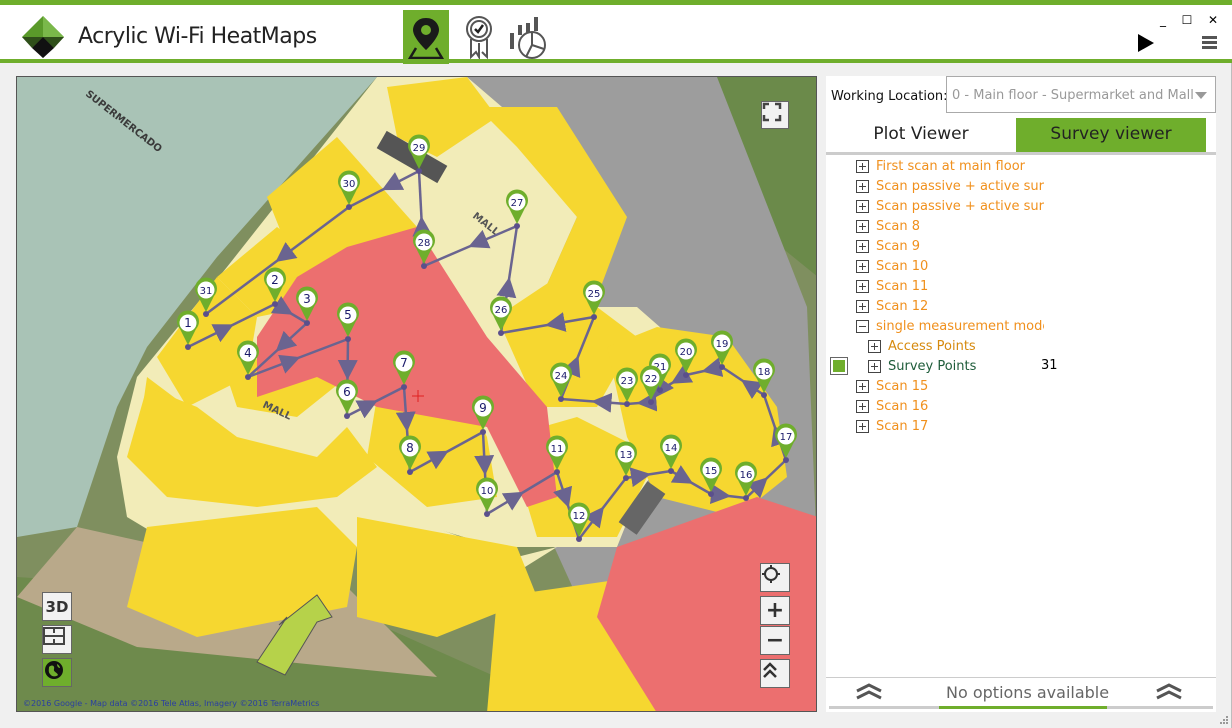 This screenshot has height=728, width=1232. Describe the element at coordinates (1201, 95) in the screenshot. I see `chevron-down-icon` at that location.